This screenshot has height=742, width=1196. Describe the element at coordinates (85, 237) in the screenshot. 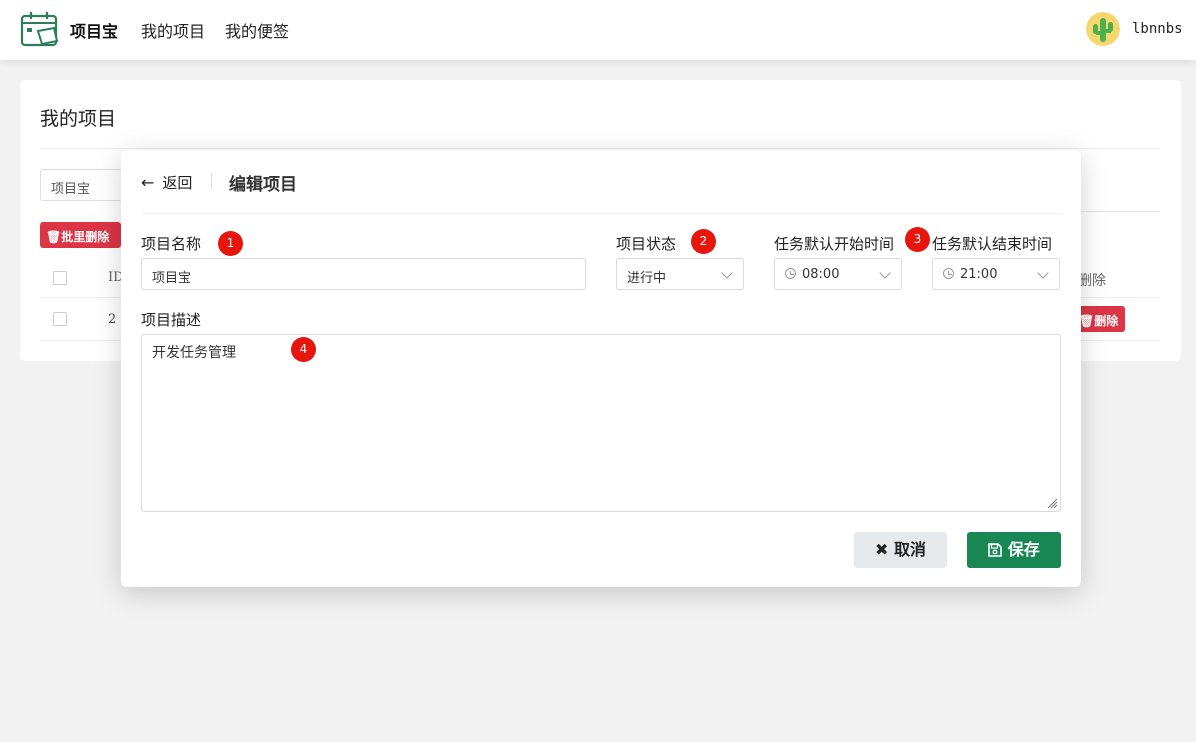

I see `batch-delete-label: 批里删除` at that location.